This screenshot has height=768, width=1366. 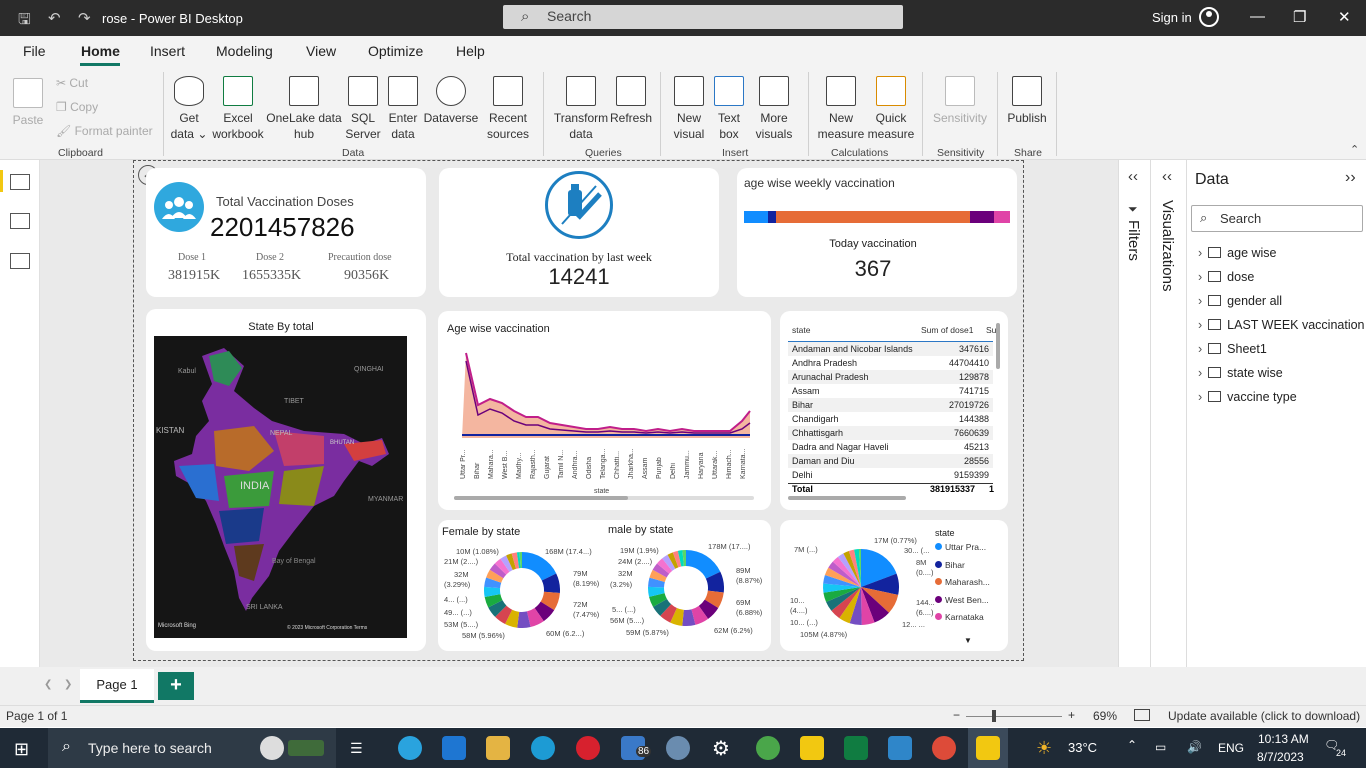 I want to click on cut-button: ✂ Cut, so click(x=72, y=83).